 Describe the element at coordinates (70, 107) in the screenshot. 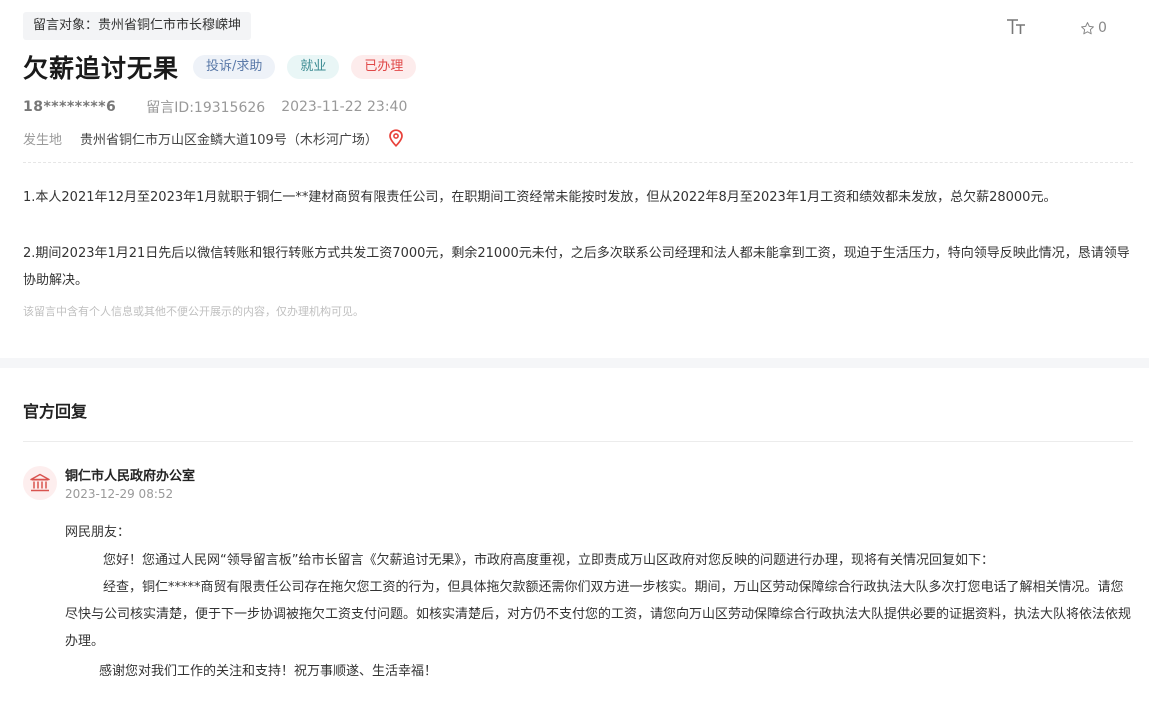

I see `message-user: 18********6` at that location.